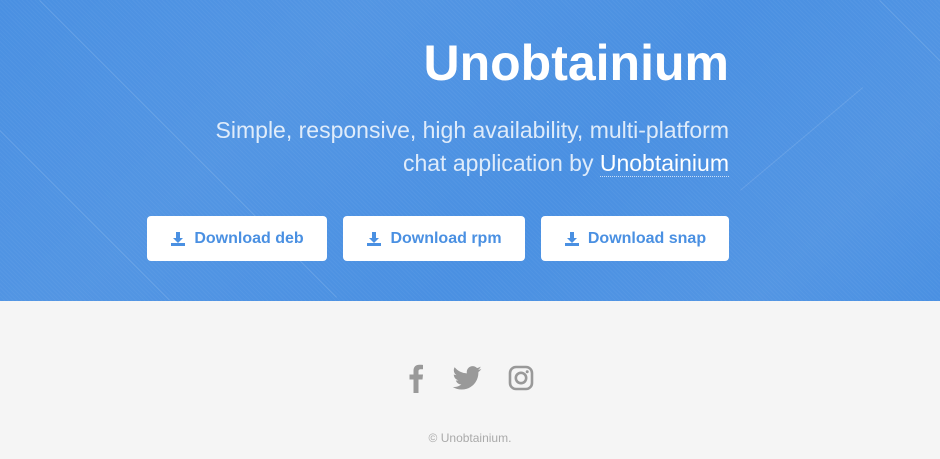 The width and height of the screenshot is (940, 459). I want to click on facebook-icon, so click(416, 378).